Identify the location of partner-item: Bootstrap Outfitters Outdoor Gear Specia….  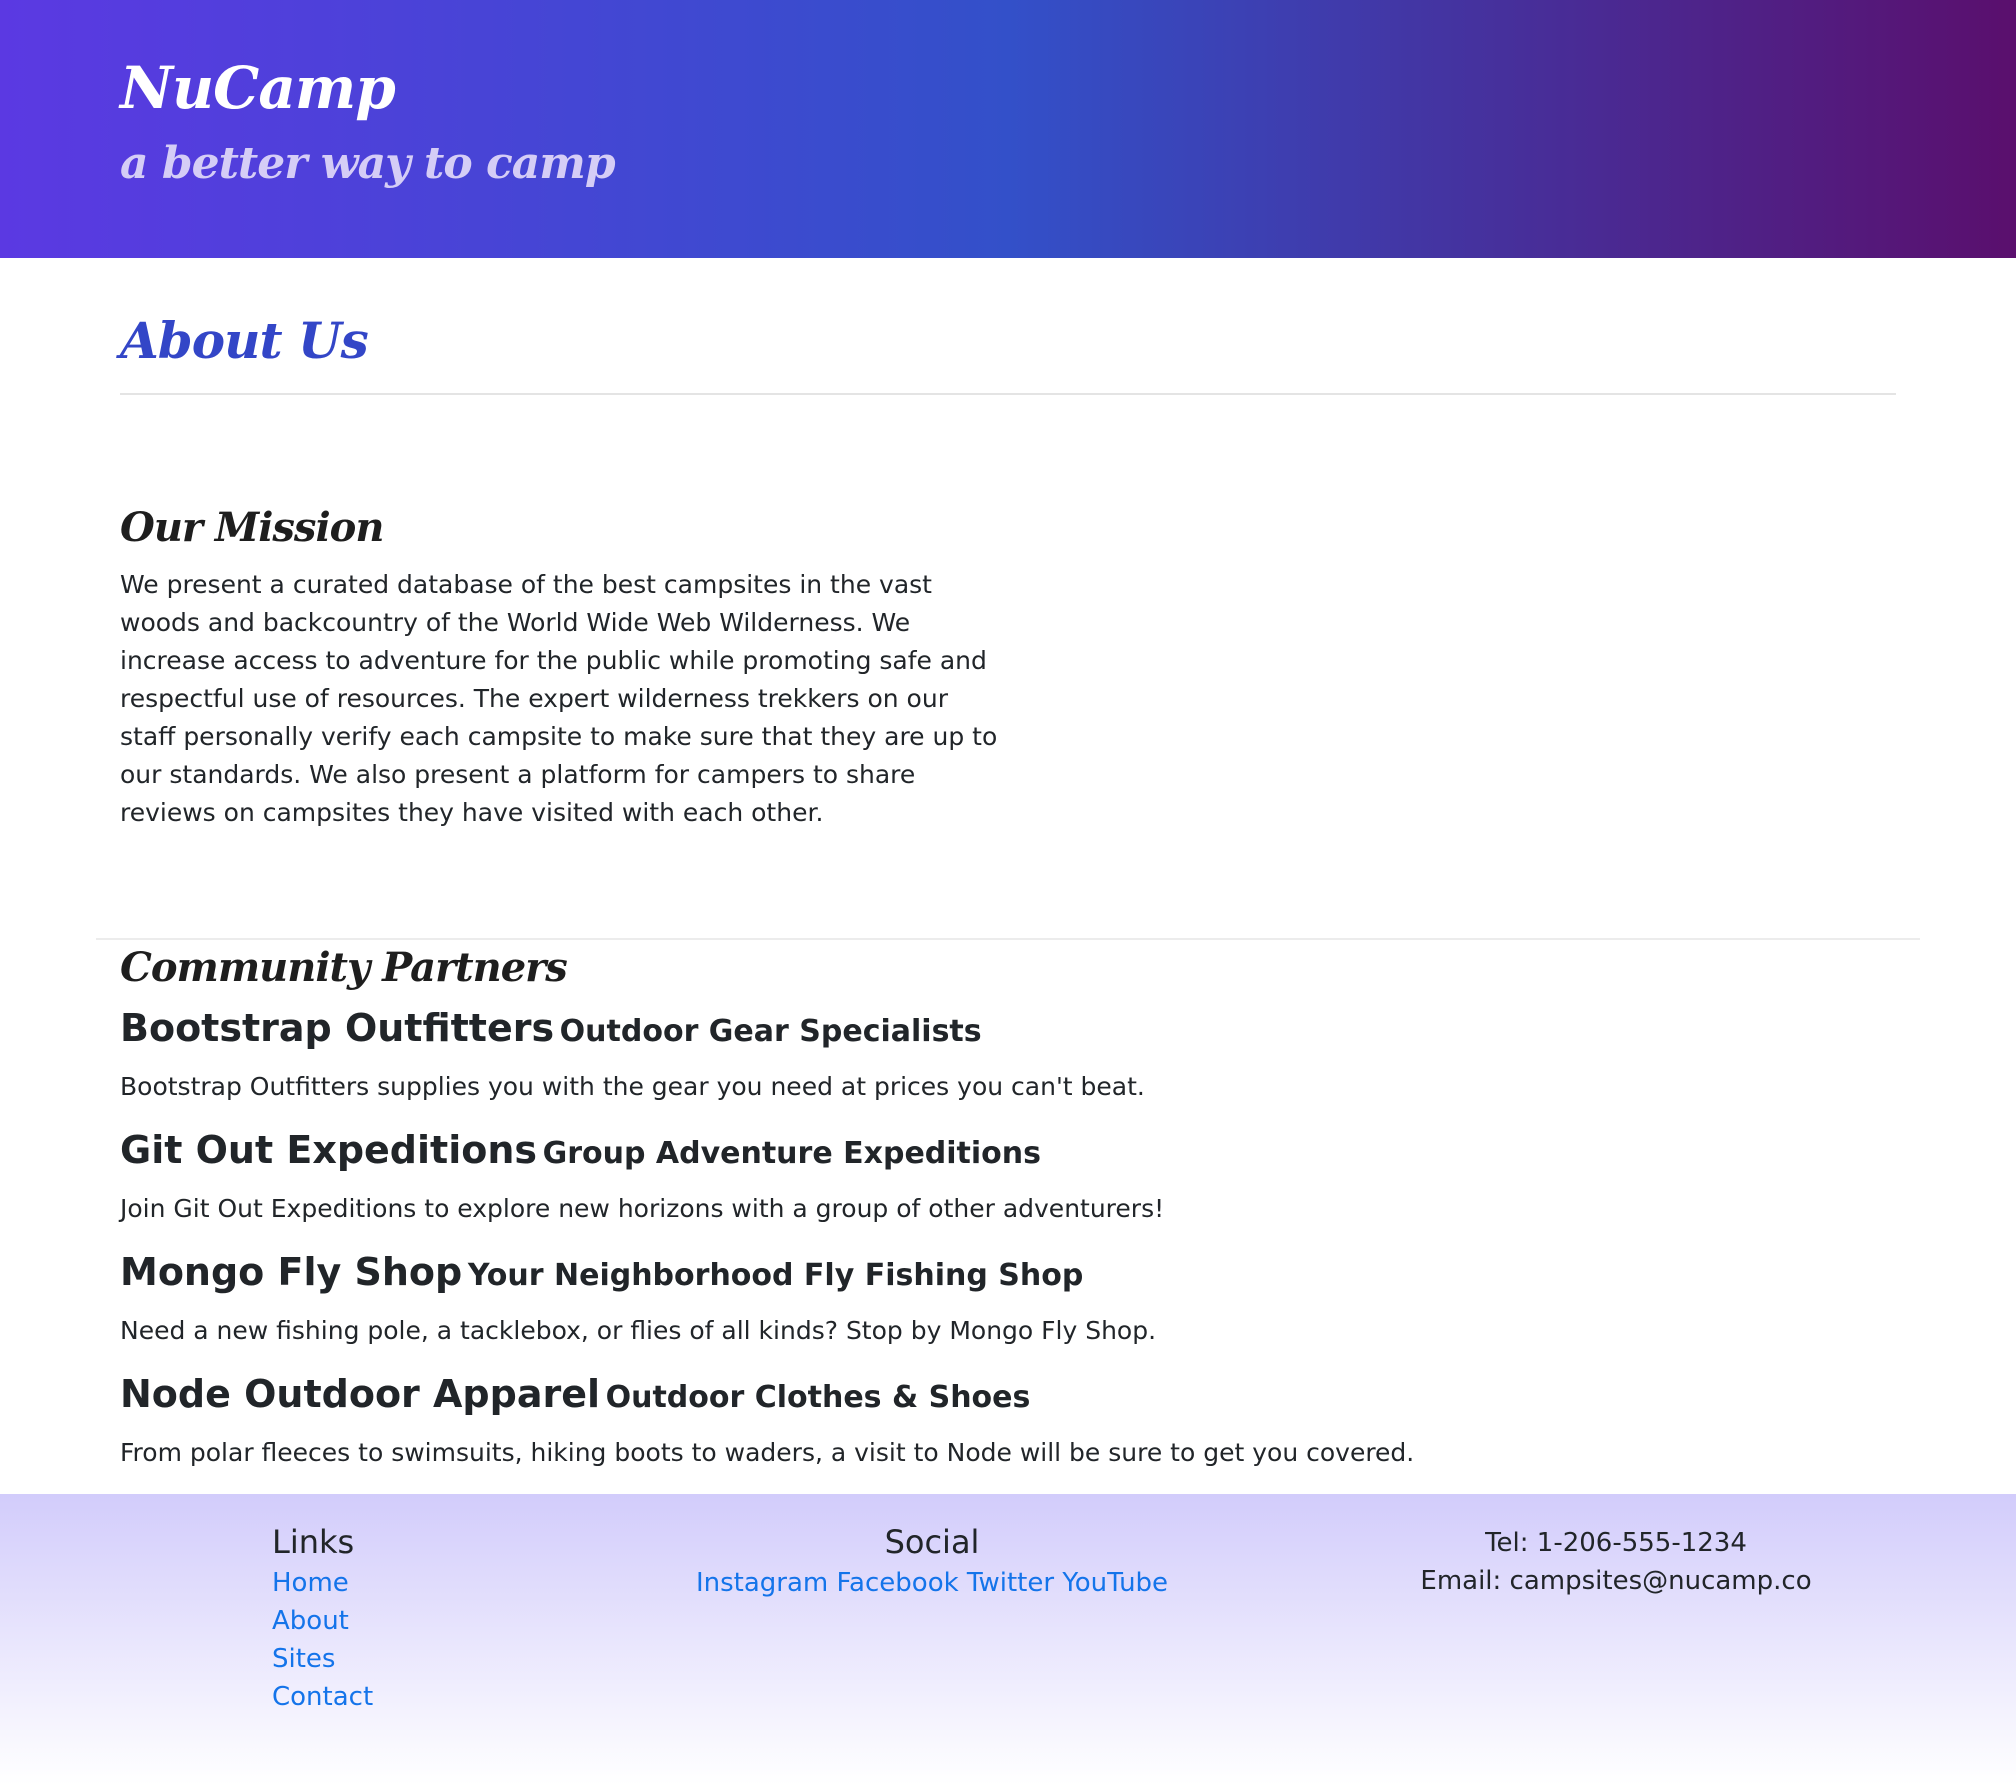
(1010, 1061).